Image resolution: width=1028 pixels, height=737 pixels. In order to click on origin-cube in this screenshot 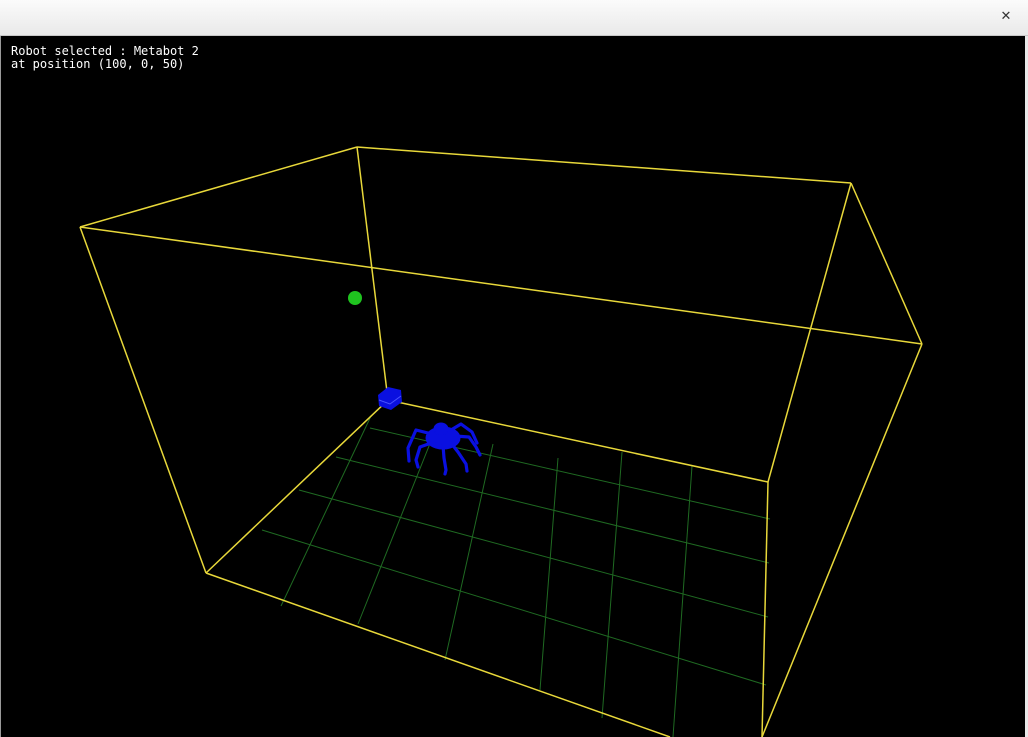, I will do `click(390, 398)`.